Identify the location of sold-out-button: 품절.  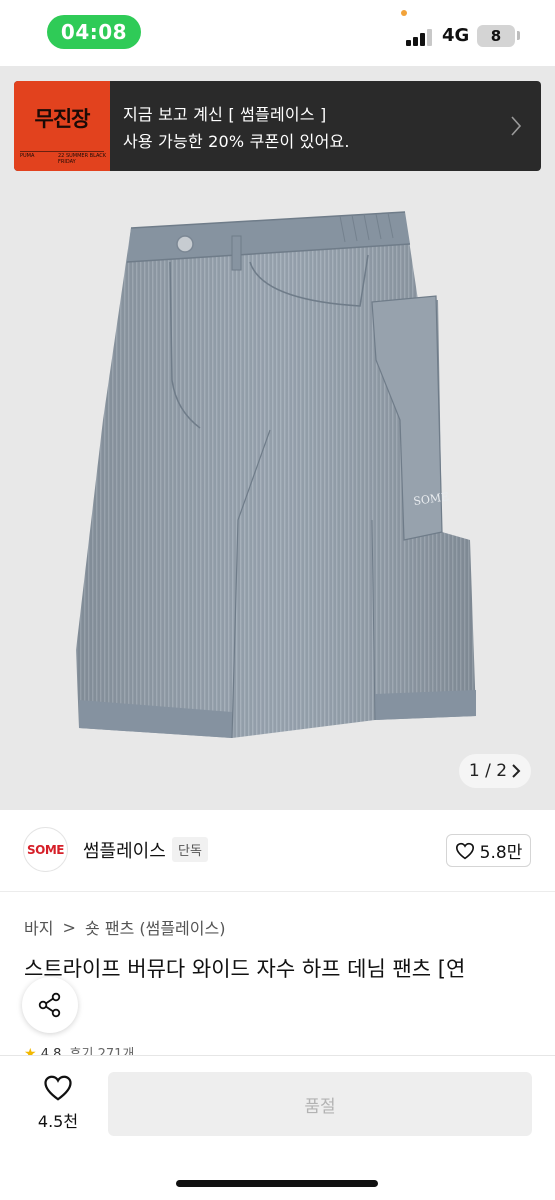
(320, 1104).